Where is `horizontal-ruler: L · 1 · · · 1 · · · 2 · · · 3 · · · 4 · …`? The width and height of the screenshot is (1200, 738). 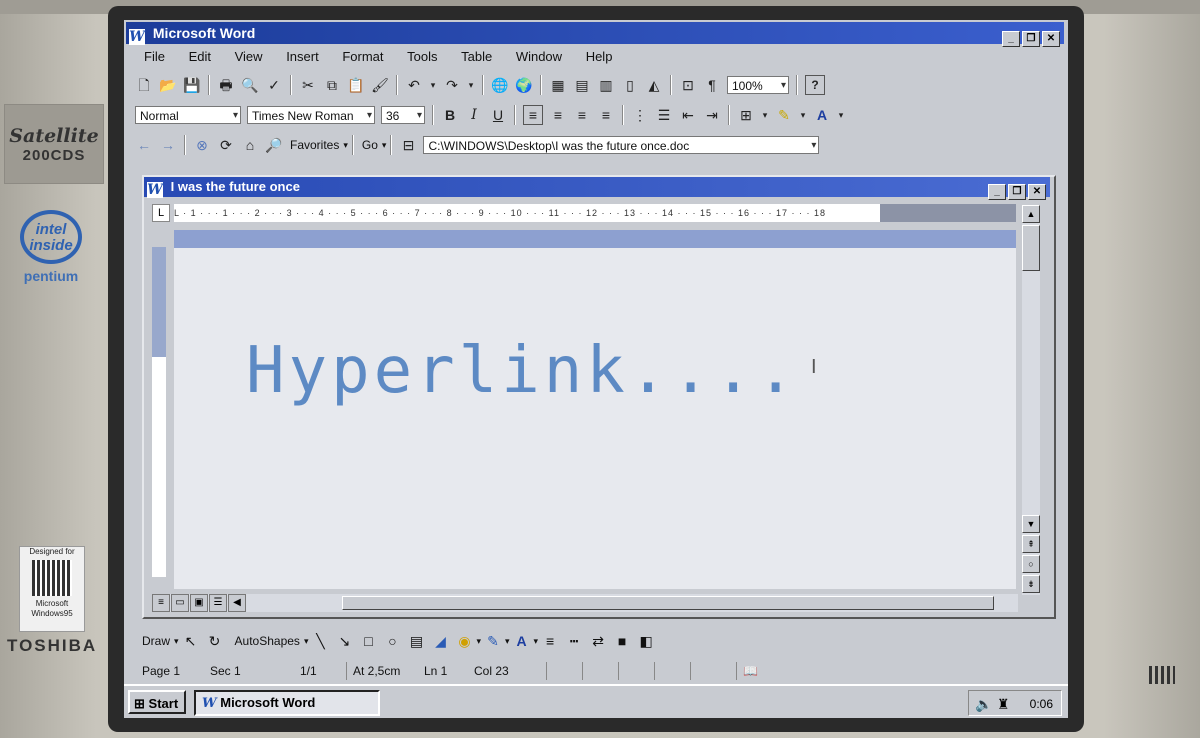
horizontal-ruler: L · 1 · · · 1 · · · 2 · · · 3 · · · 4 · … is located at coordinates (595, 213).